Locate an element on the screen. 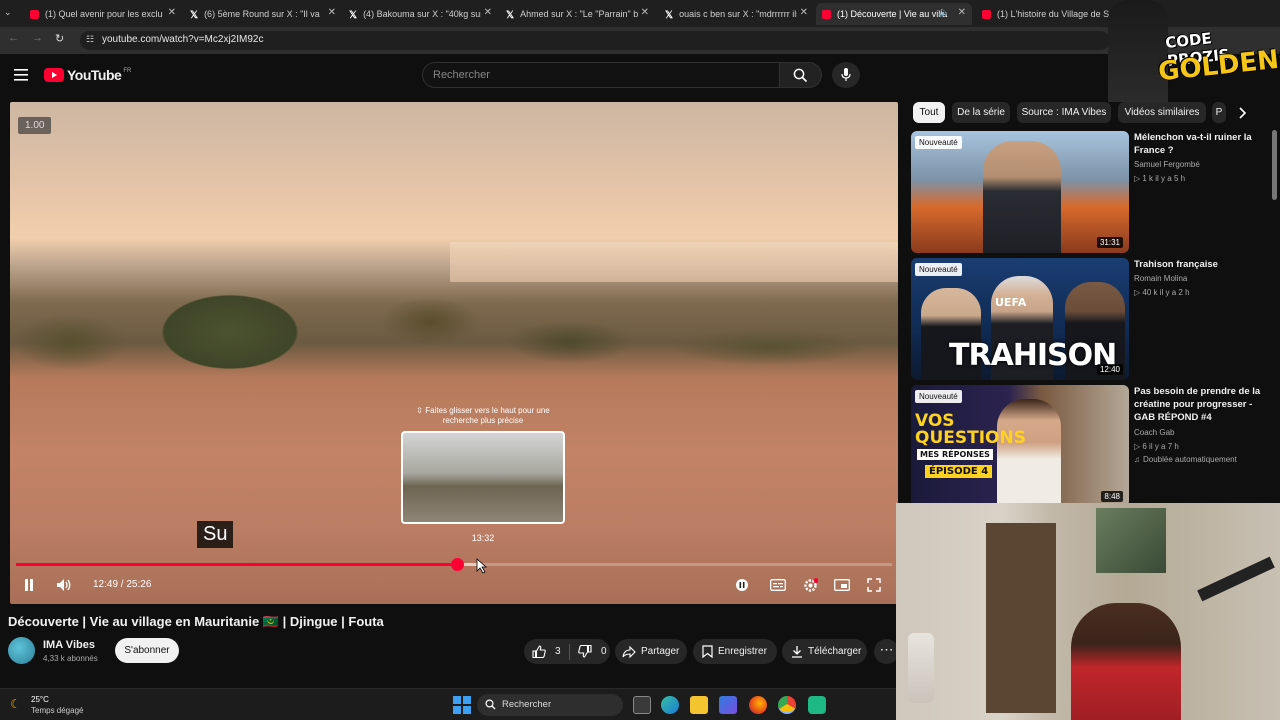 Image resolution: width=1280 pixels, height=720 pixels. chip-all: Tout is located at coordinates (929, 112).